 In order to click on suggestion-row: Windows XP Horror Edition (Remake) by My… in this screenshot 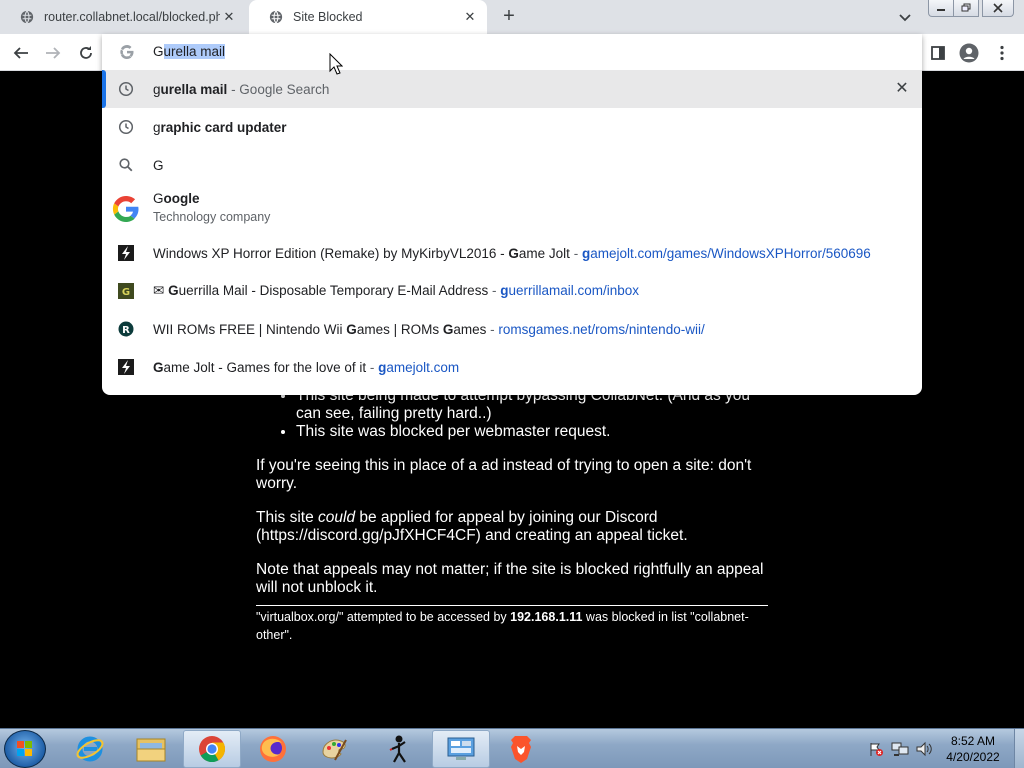, I will do `click(512, 253)`.